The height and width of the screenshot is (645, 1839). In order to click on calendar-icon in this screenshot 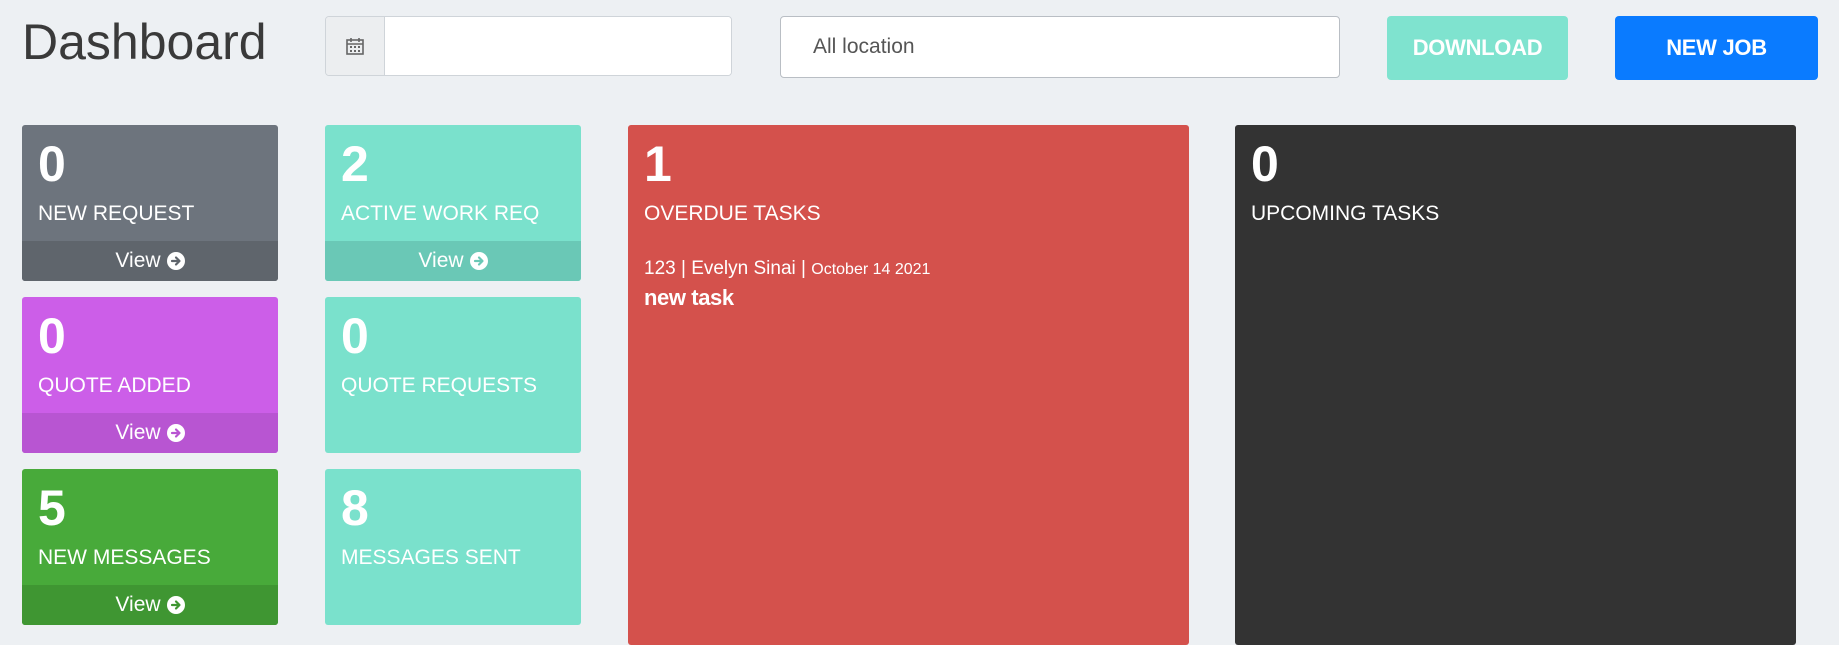, I will do `click(355, 46)`.